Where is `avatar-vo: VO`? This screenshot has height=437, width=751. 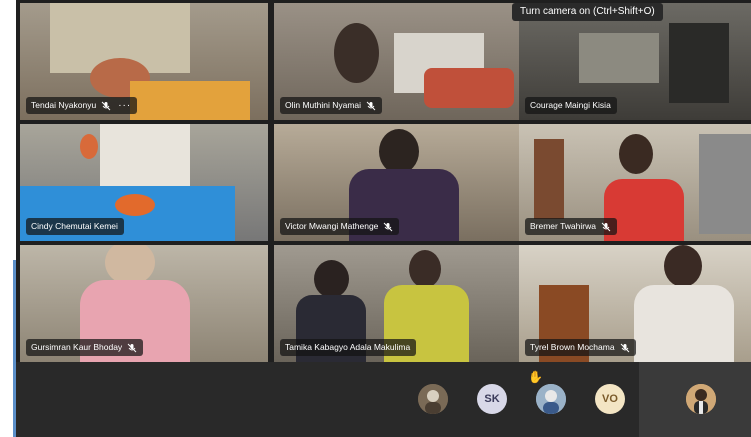 avatar-vo: VO is located at coordinates (610, 399).